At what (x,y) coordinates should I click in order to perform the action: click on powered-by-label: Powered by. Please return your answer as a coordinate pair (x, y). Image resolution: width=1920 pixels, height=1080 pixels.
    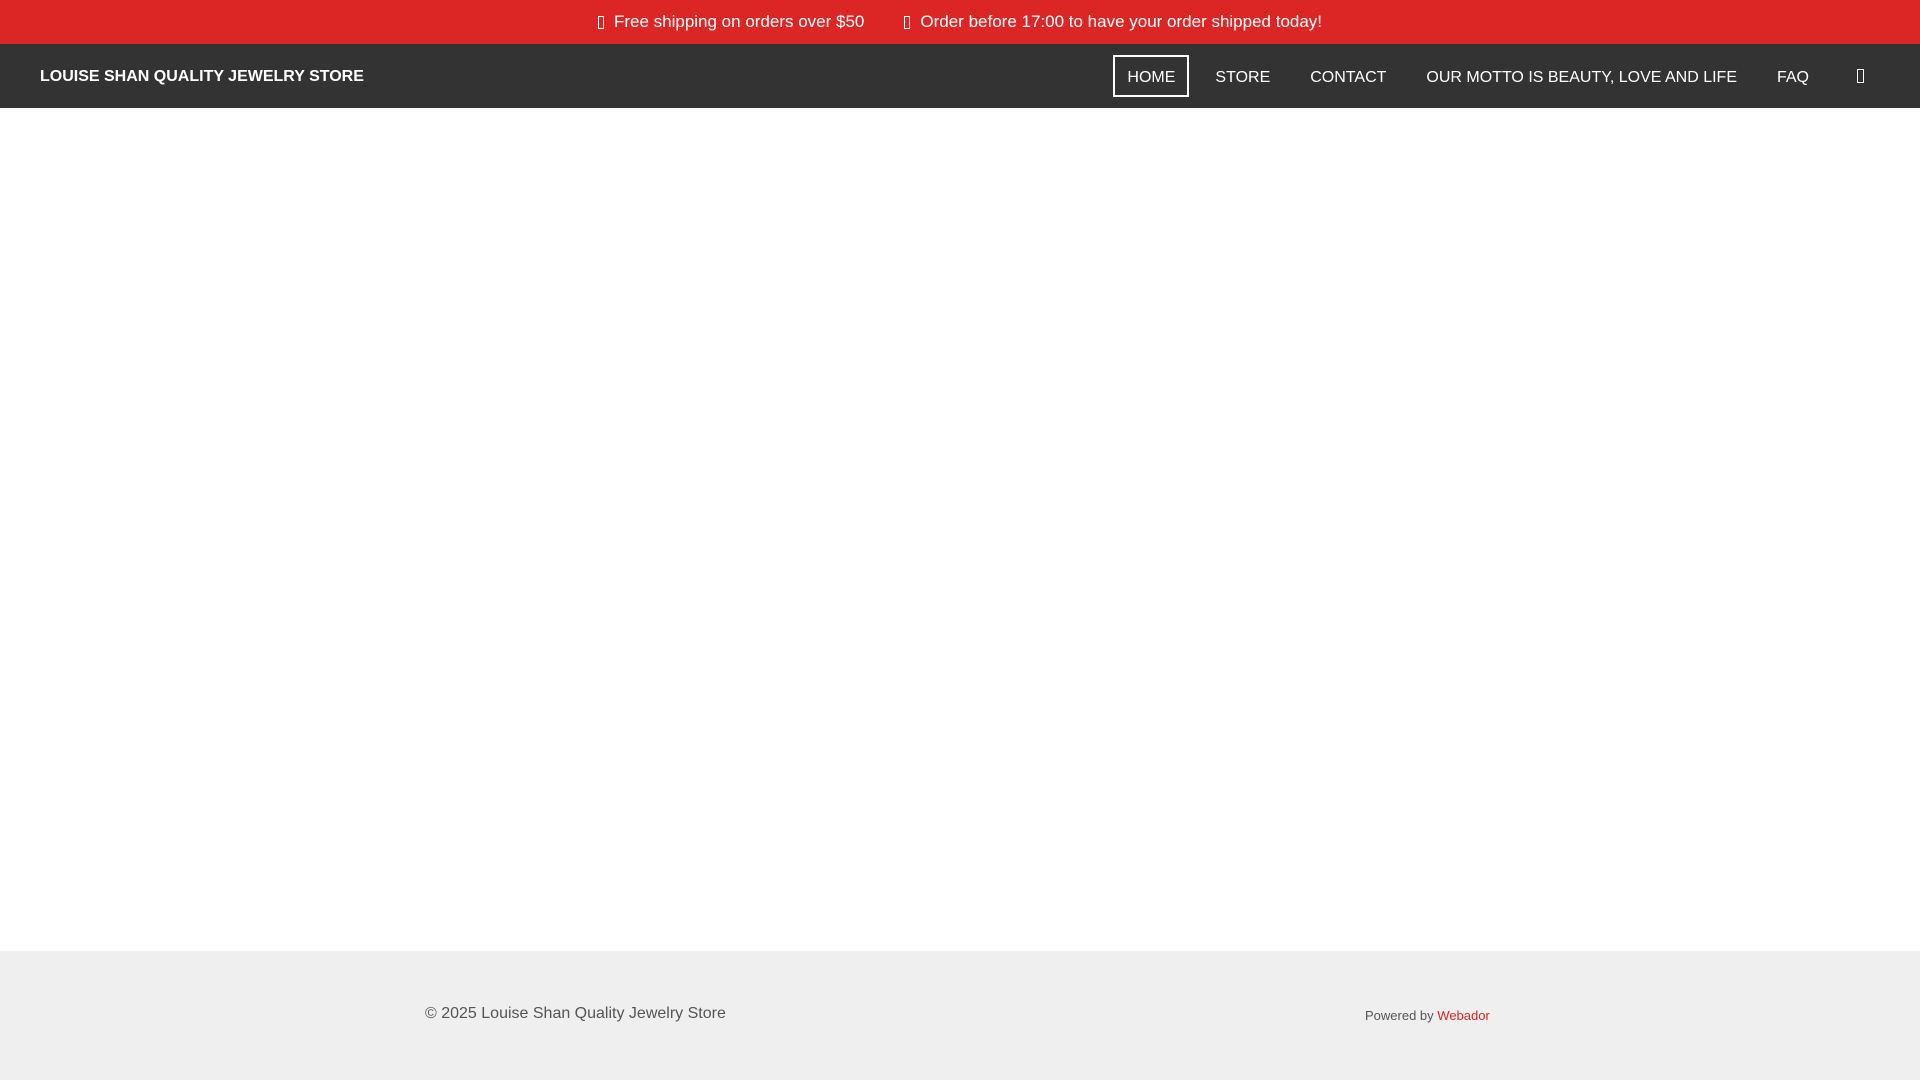
    Looking at the image, I should click on (1399, 1015).